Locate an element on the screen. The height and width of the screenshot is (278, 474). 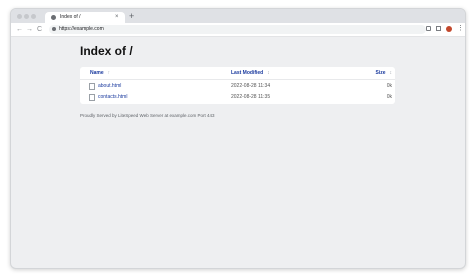
address-bar: https://example.com is located at coordinates (237, 29).